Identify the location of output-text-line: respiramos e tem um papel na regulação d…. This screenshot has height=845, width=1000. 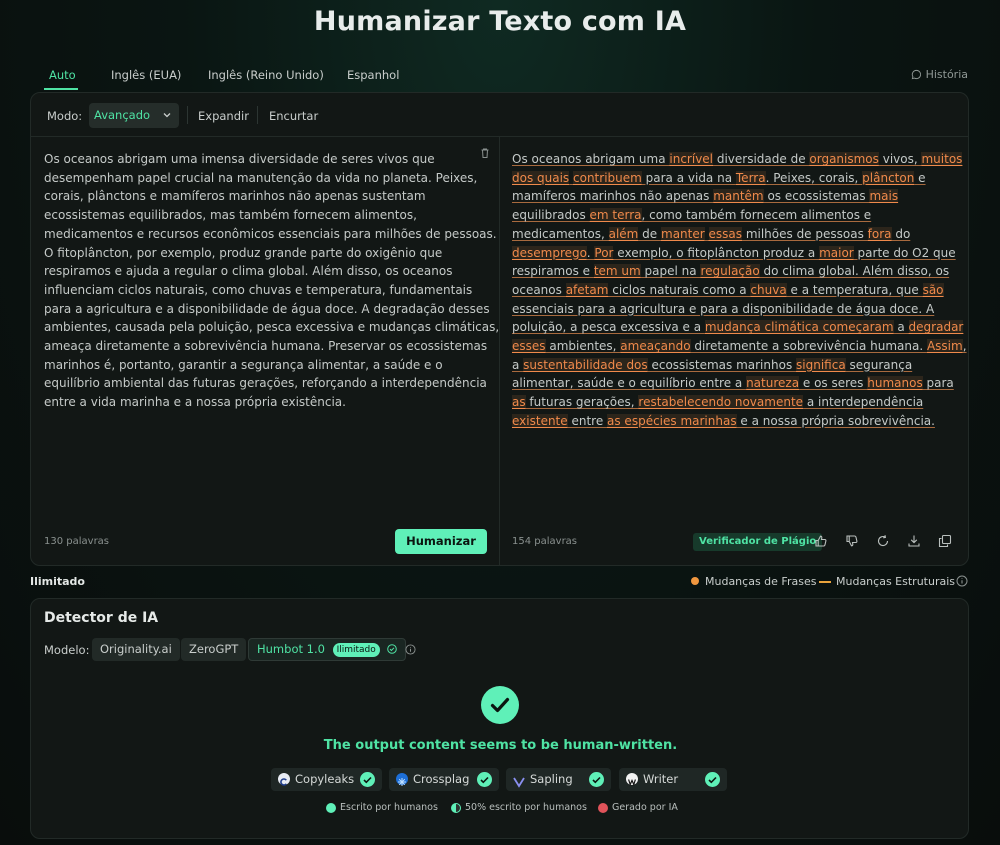
(732, 271).